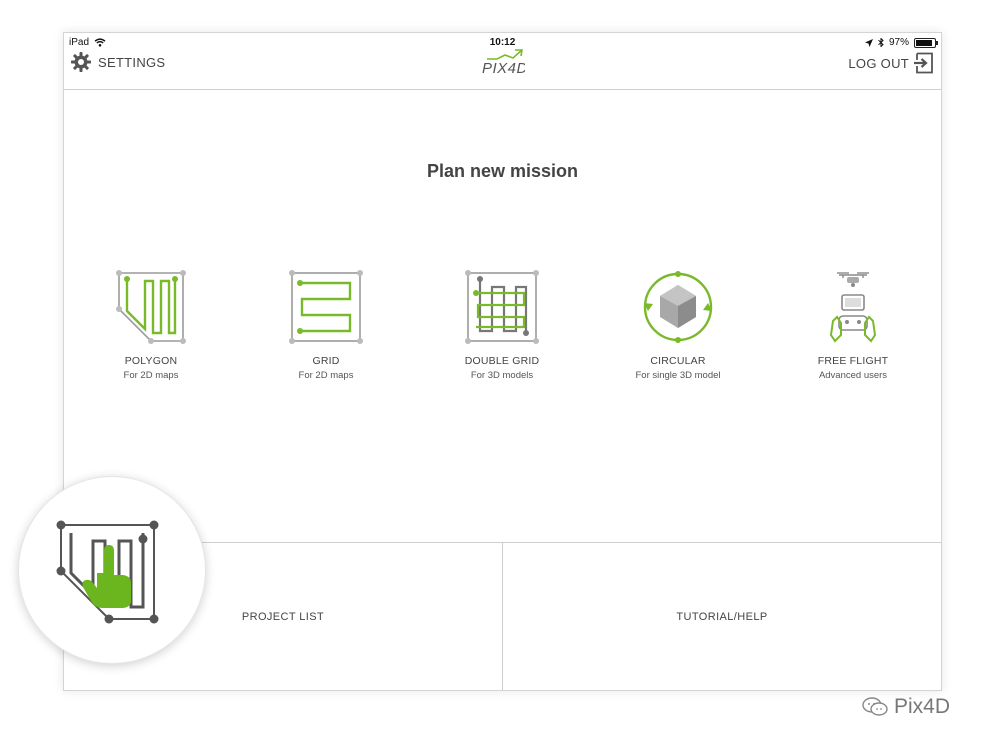 This screenshot has width=1000, height=750. I want to click on mission-label: DOUBLE GRID, so click(502, 361).